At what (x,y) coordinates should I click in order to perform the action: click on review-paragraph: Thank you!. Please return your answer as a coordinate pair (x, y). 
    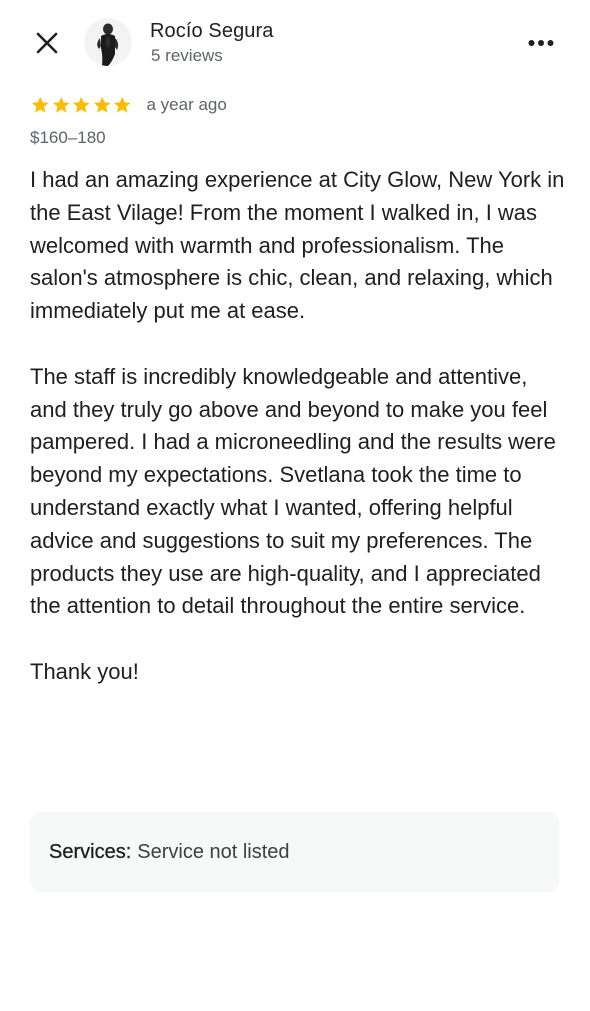
    Looking at the image, I should click on (84, 671).